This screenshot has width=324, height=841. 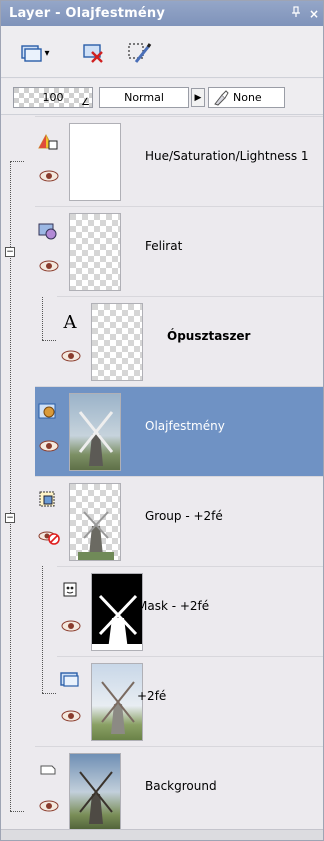 I want to click on windmill-mask-icon, so click(x=117, y=622).